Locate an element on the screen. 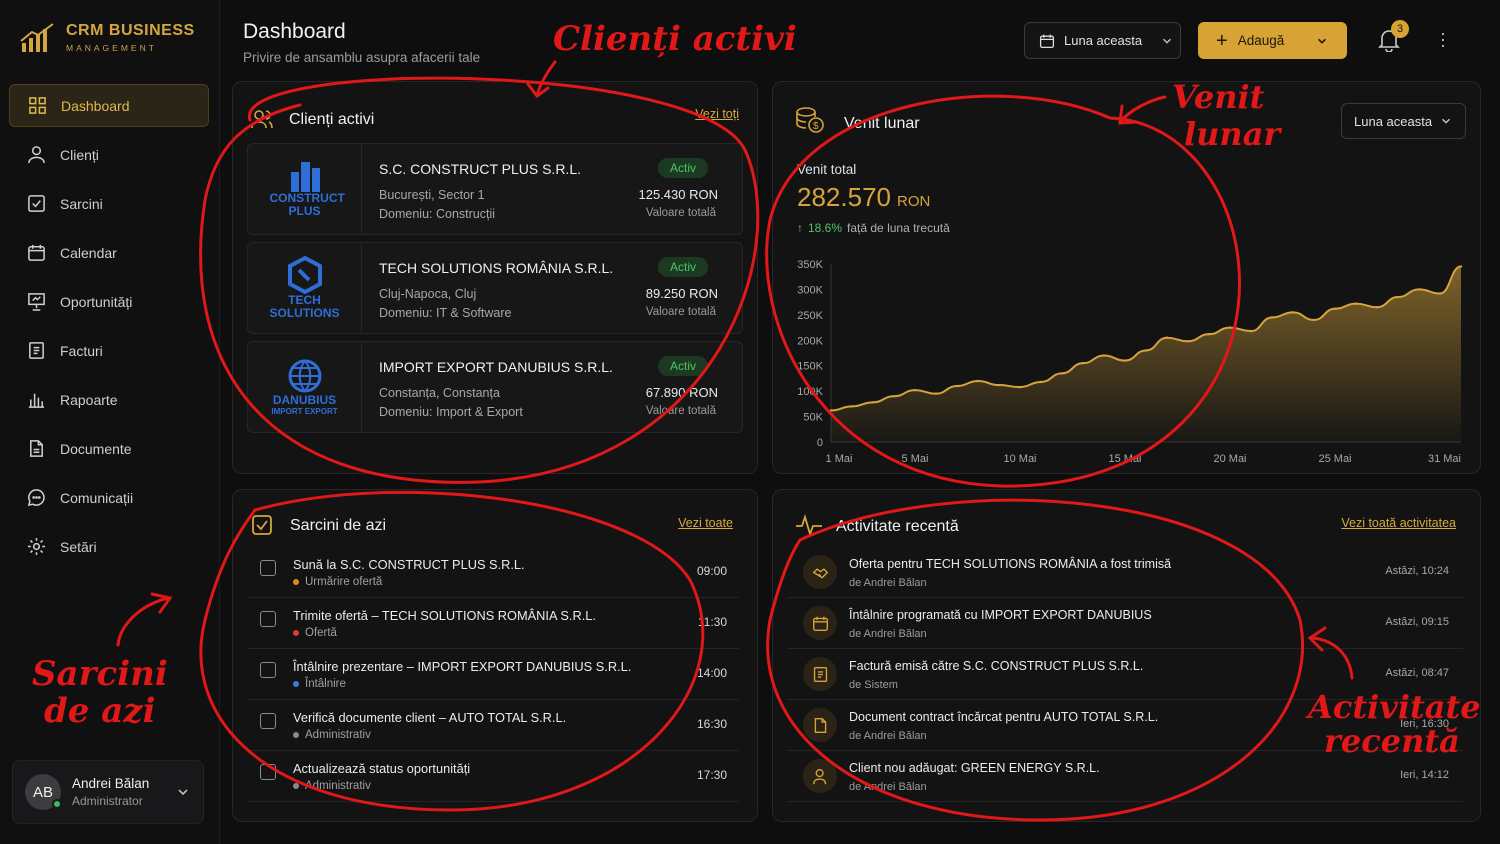  revenue-area-fill is located at coordinates (1146, 354).